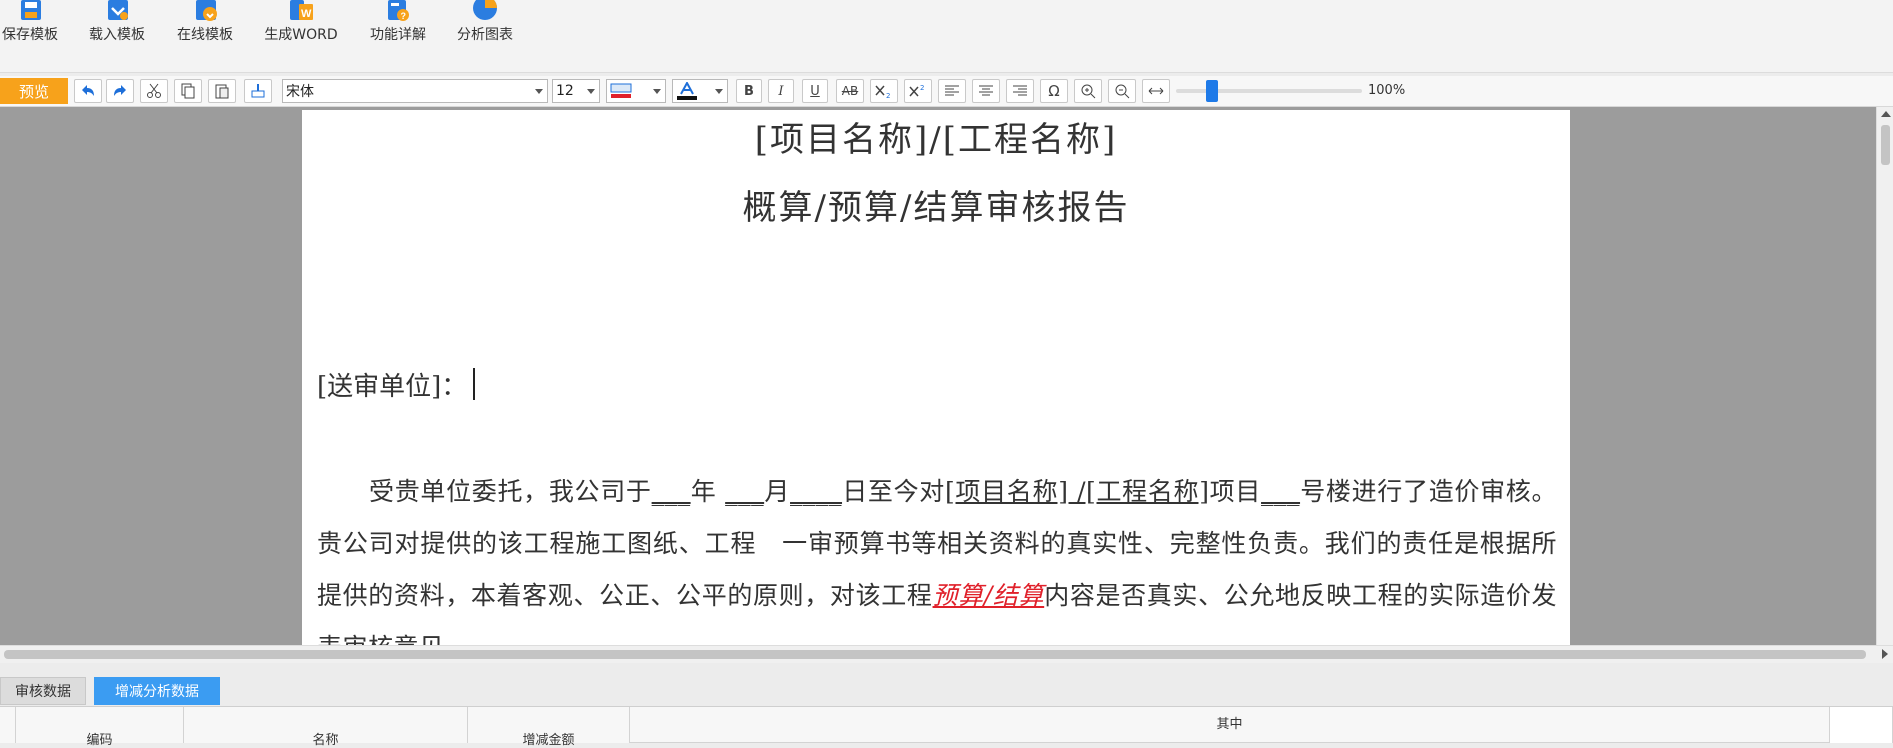  I want to click on superscript-button: 2, so click(918, 91).